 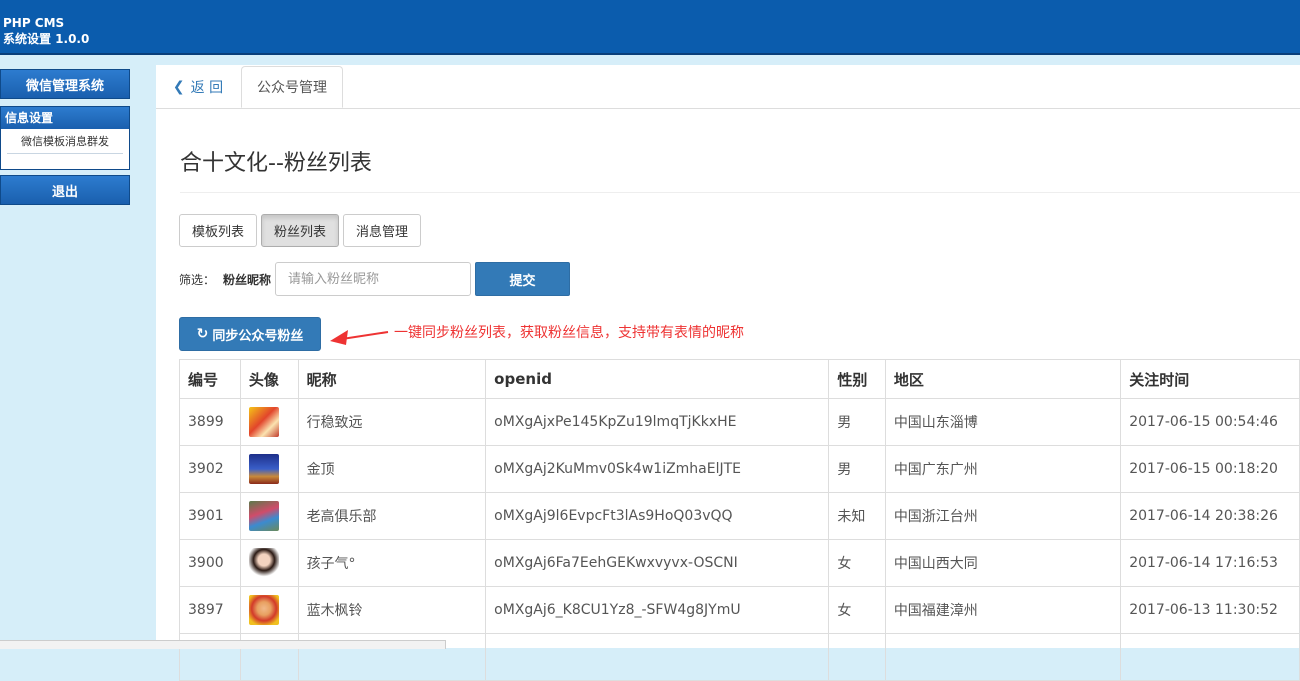 I want to click on column-header-follow-time: 关注时间, so click(x=1210, y=379).